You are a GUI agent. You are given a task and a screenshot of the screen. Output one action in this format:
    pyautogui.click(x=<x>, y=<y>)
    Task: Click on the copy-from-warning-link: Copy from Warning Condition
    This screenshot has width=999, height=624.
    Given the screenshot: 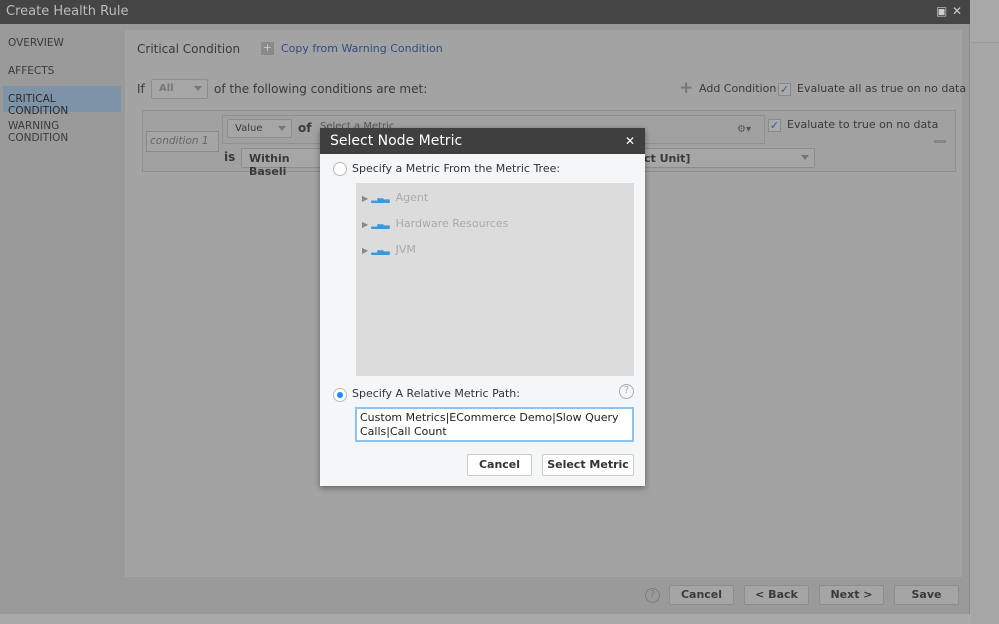 What is the action you would take?
    pyautogui.click(x=362, y=48)
    